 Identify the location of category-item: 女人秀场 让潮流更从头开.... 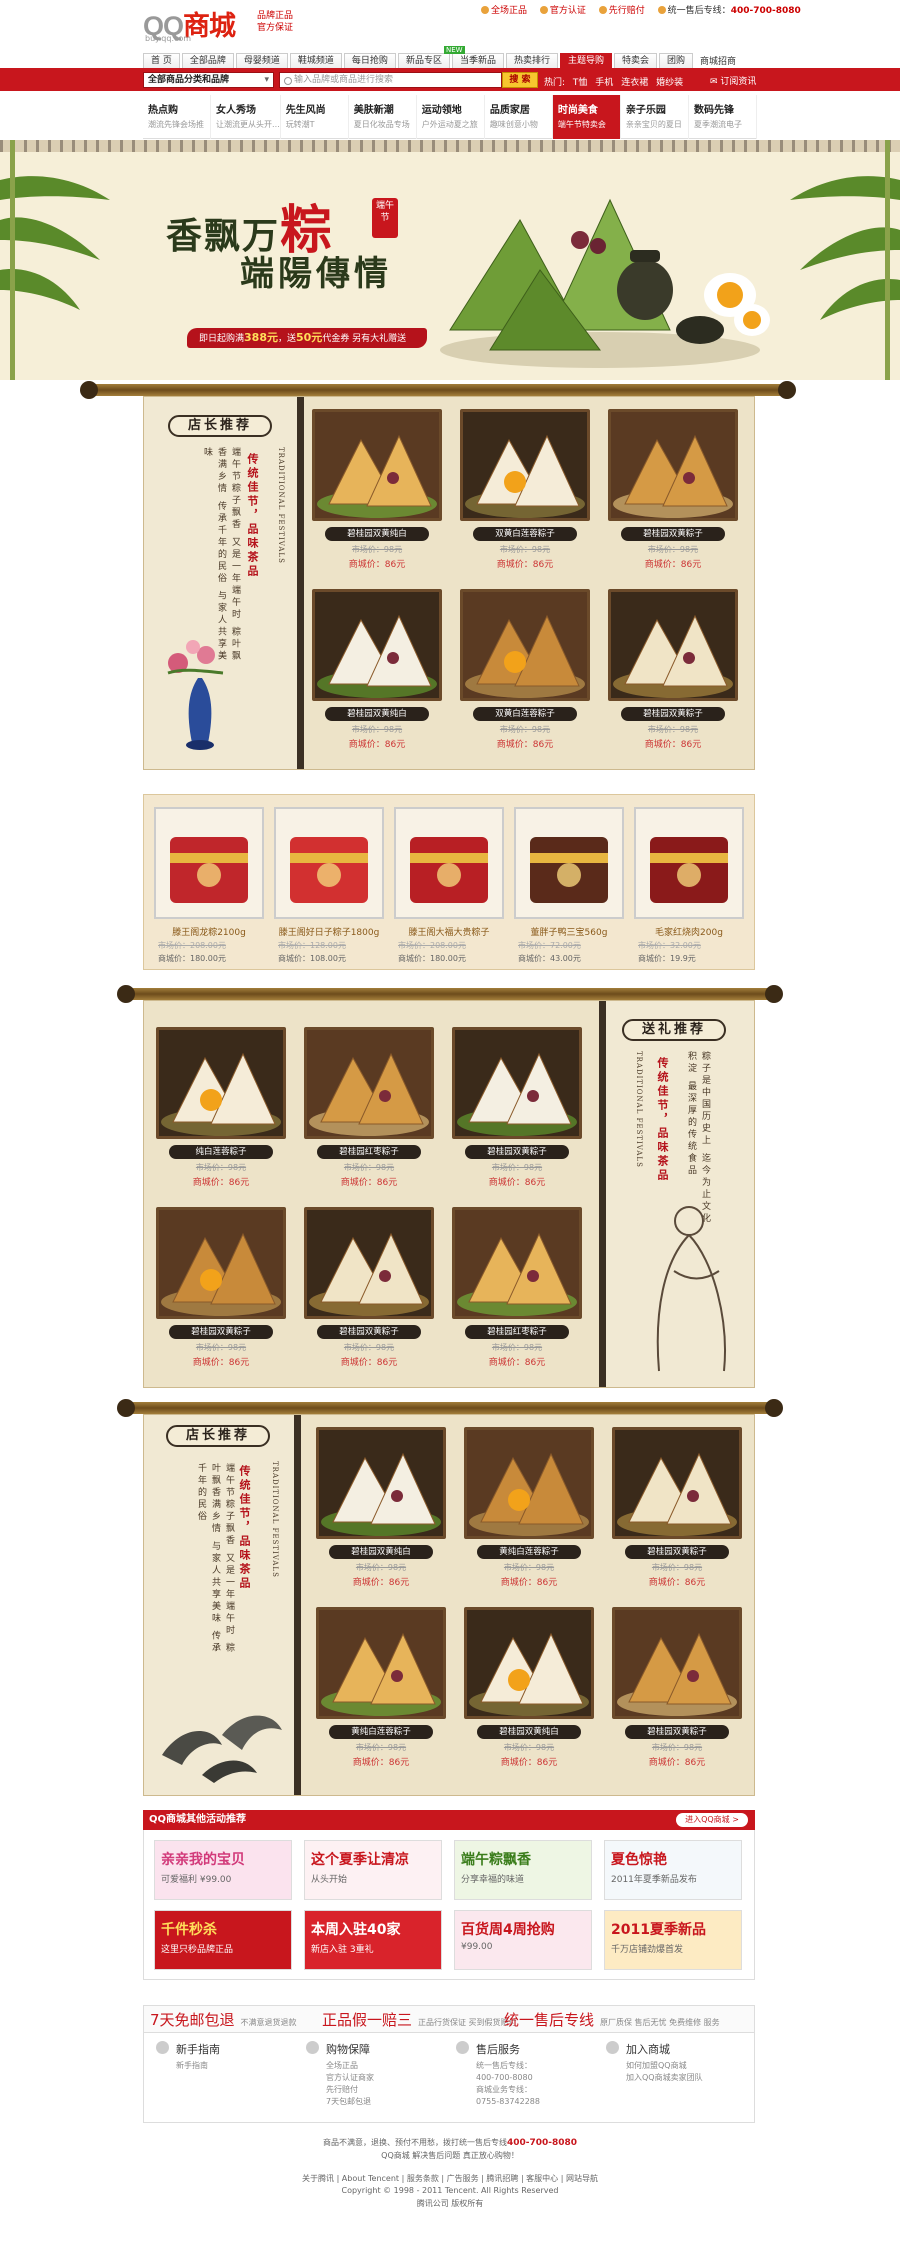
(246, 117).